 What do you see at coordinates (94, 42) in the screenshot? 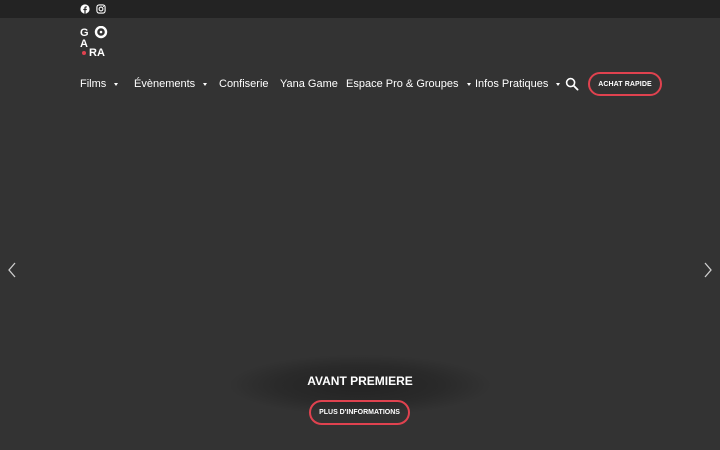
I see `agora-logo-mark: G A RA` at bounding box center [94, 42].